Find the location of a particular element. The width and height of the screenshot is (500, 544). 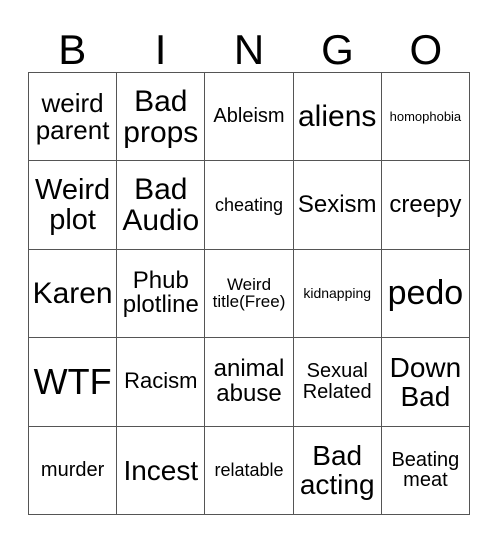

bingo-cell-o1: homophobia is located at coordinates (425, 117).